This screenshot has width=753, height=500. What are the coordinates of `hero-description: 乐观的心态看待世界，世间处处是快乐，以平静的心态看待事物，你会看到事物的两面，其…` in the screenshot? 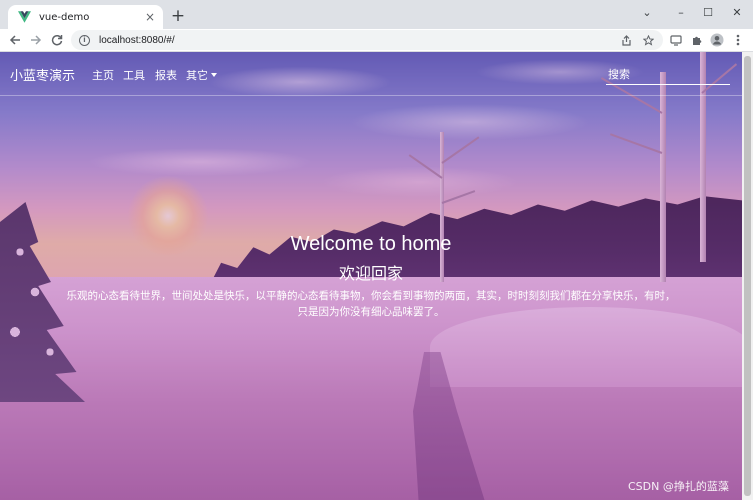 It's located at (371, 304).